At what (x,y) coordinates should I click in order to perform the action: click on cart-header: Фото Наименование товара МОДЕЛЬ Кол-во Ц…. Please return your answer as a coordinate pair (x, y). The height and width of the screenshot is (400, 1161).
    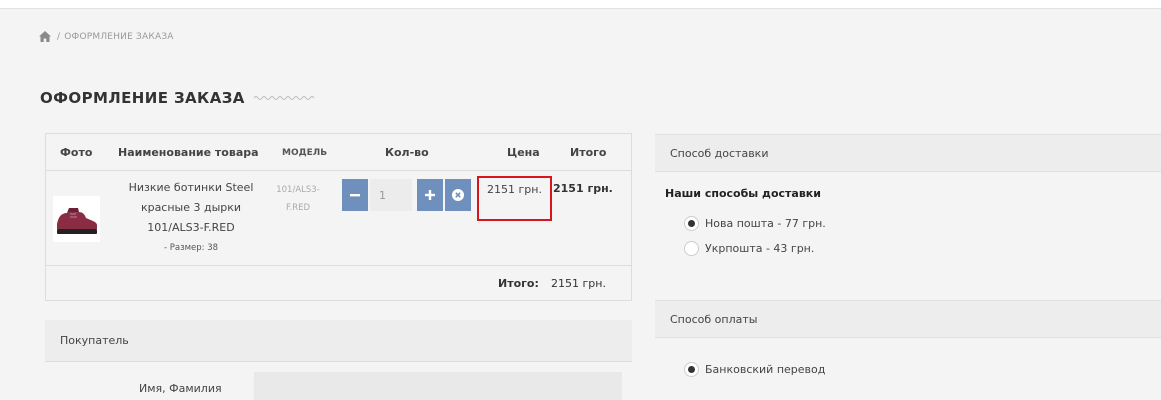
    Looking at the image, I should click on (338, 152).